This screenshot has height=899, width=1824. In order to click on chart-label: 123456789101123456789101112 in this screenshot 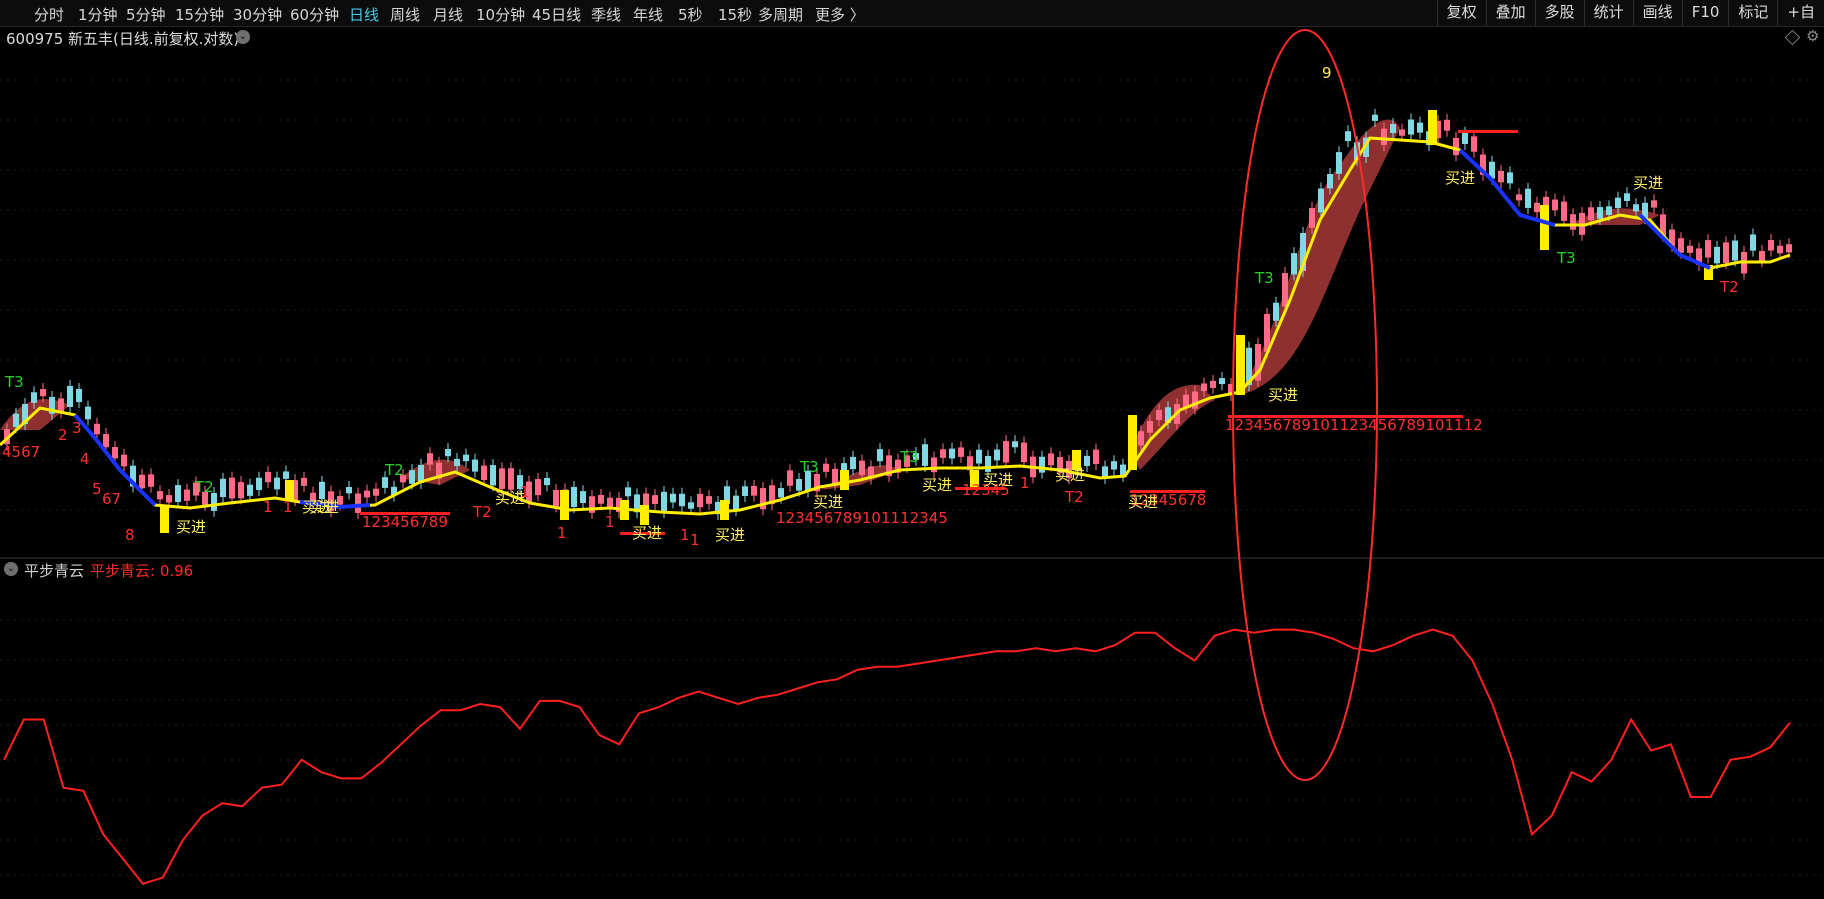, I will do `click(1354, 425)`.